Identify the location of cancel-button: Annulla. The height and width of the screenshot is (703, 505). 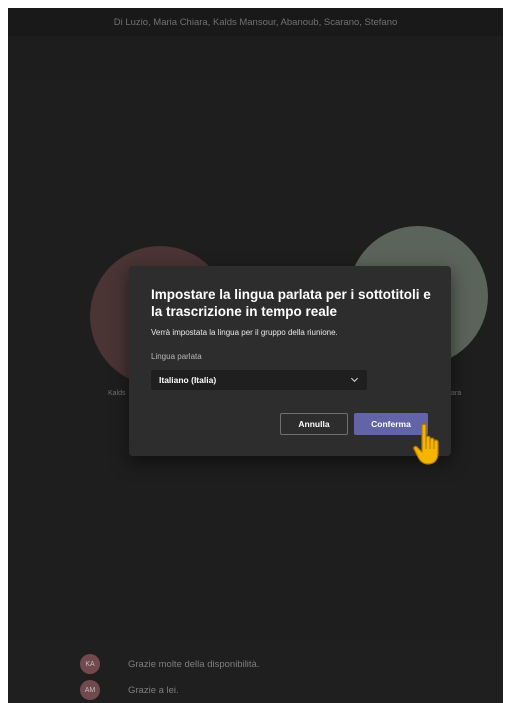
(314, 424).